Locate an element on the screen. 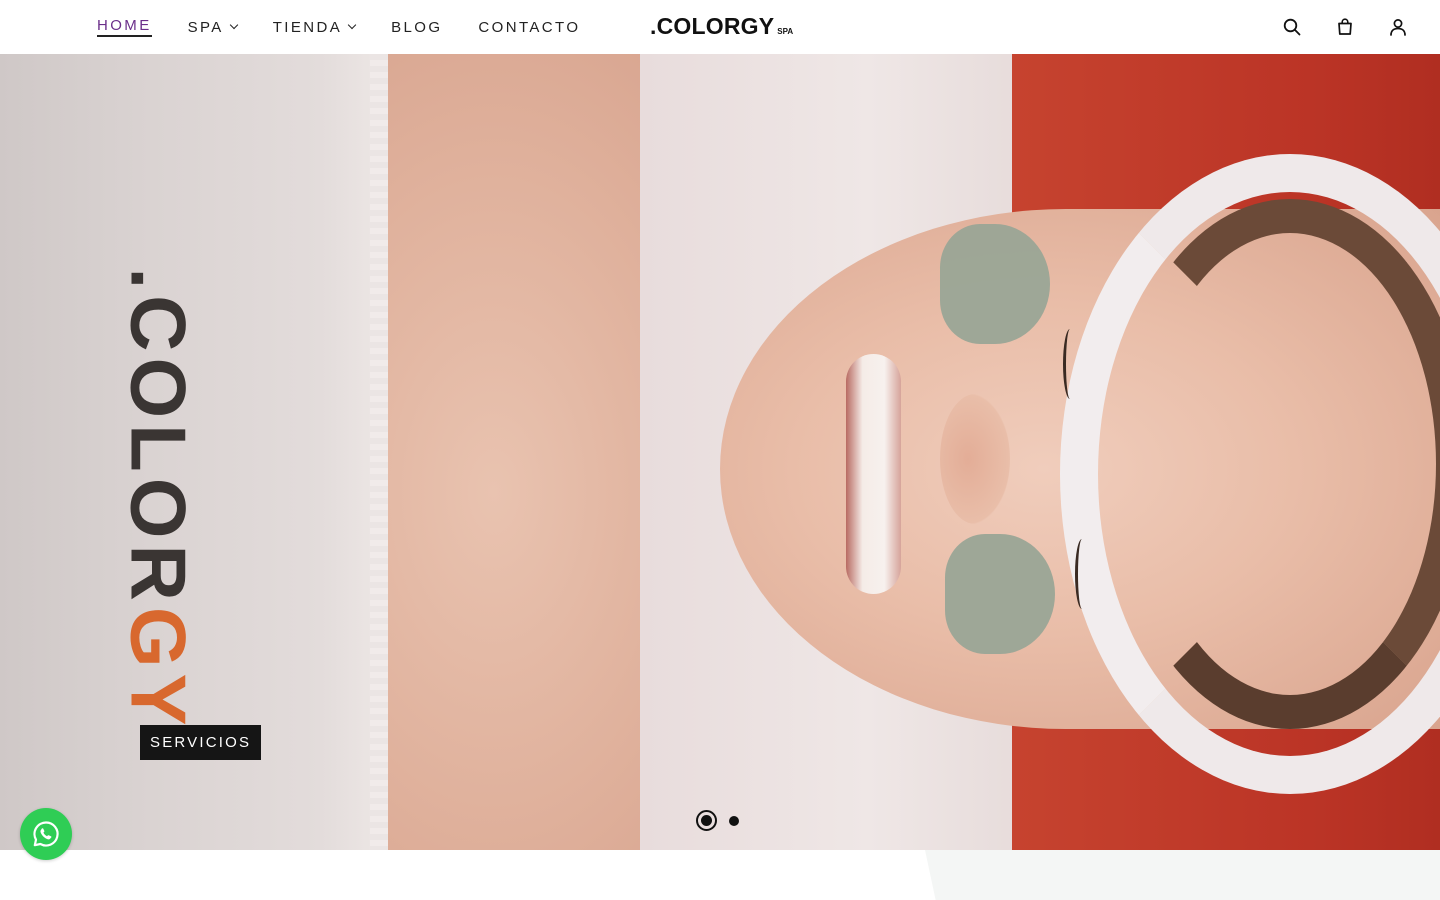 The height and width of the screenshot is (900, 1440). towel-branding-accent: GY is located at coordinates (158, 669).